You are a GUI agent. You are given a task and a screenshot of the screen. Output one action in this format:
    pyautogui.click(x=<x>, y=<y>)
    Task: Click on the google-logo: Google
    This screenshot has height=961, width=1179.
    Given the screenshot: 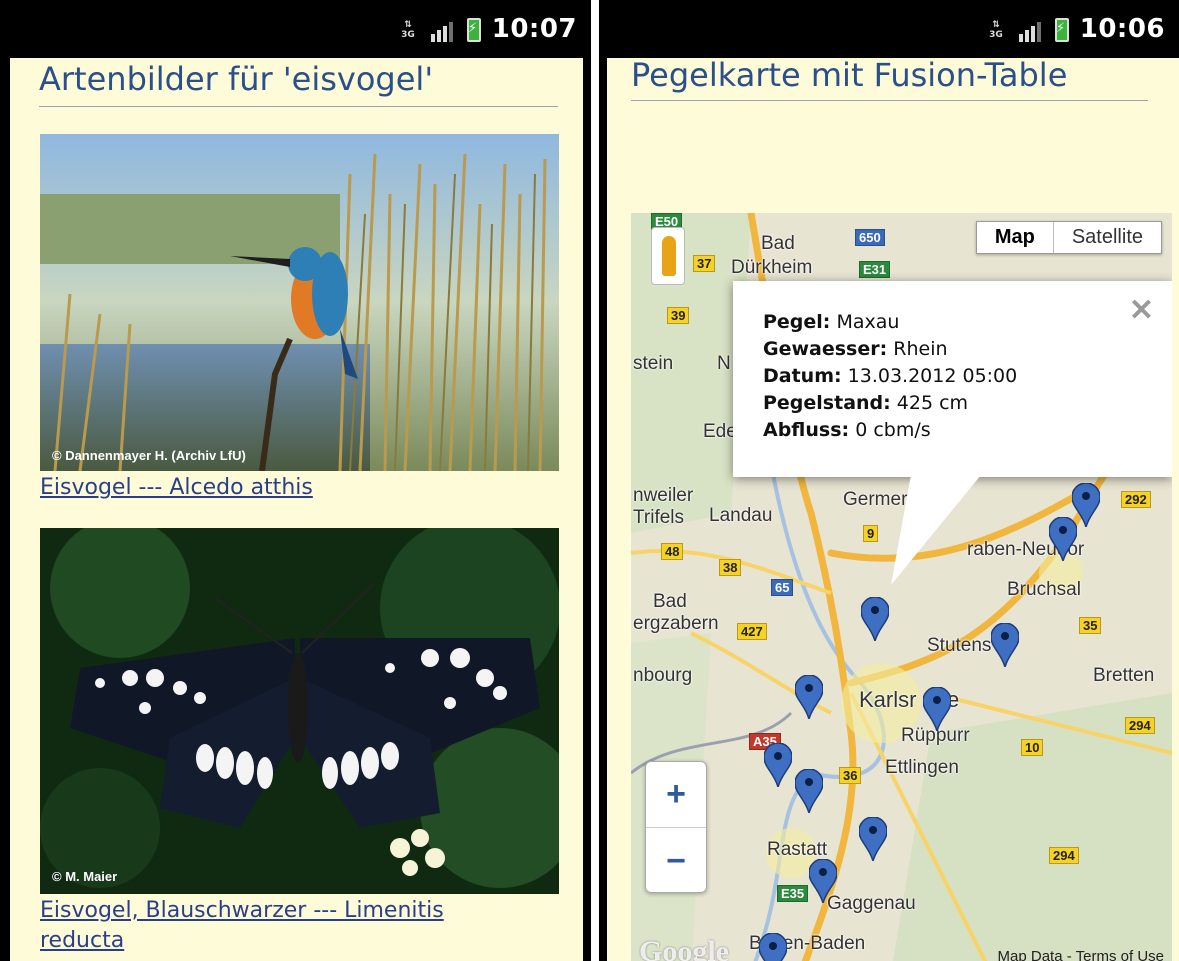 What is the action you would take?
    pyautogui.click(x=684, y=948)
    